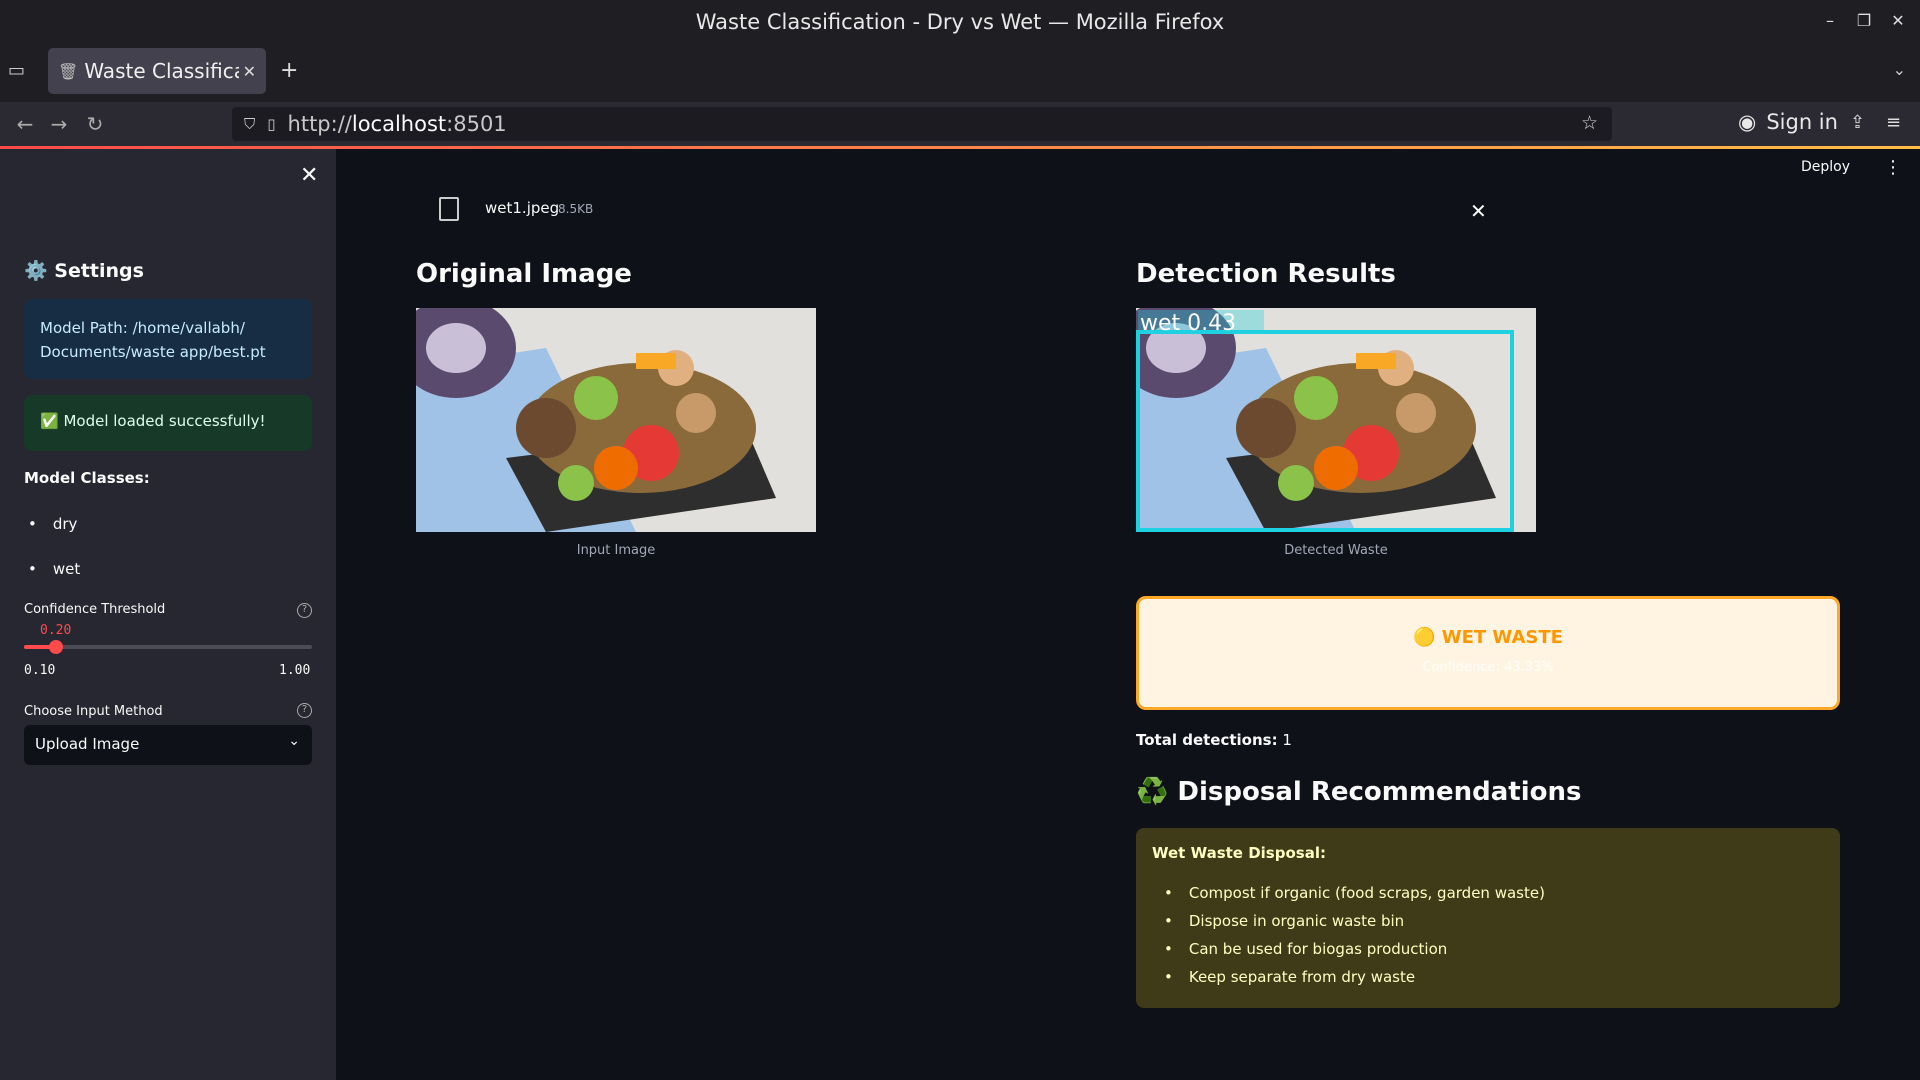  Describe the element at coordinates (25, 124) in the screenshot. I see `back-icon: ←` at that location.